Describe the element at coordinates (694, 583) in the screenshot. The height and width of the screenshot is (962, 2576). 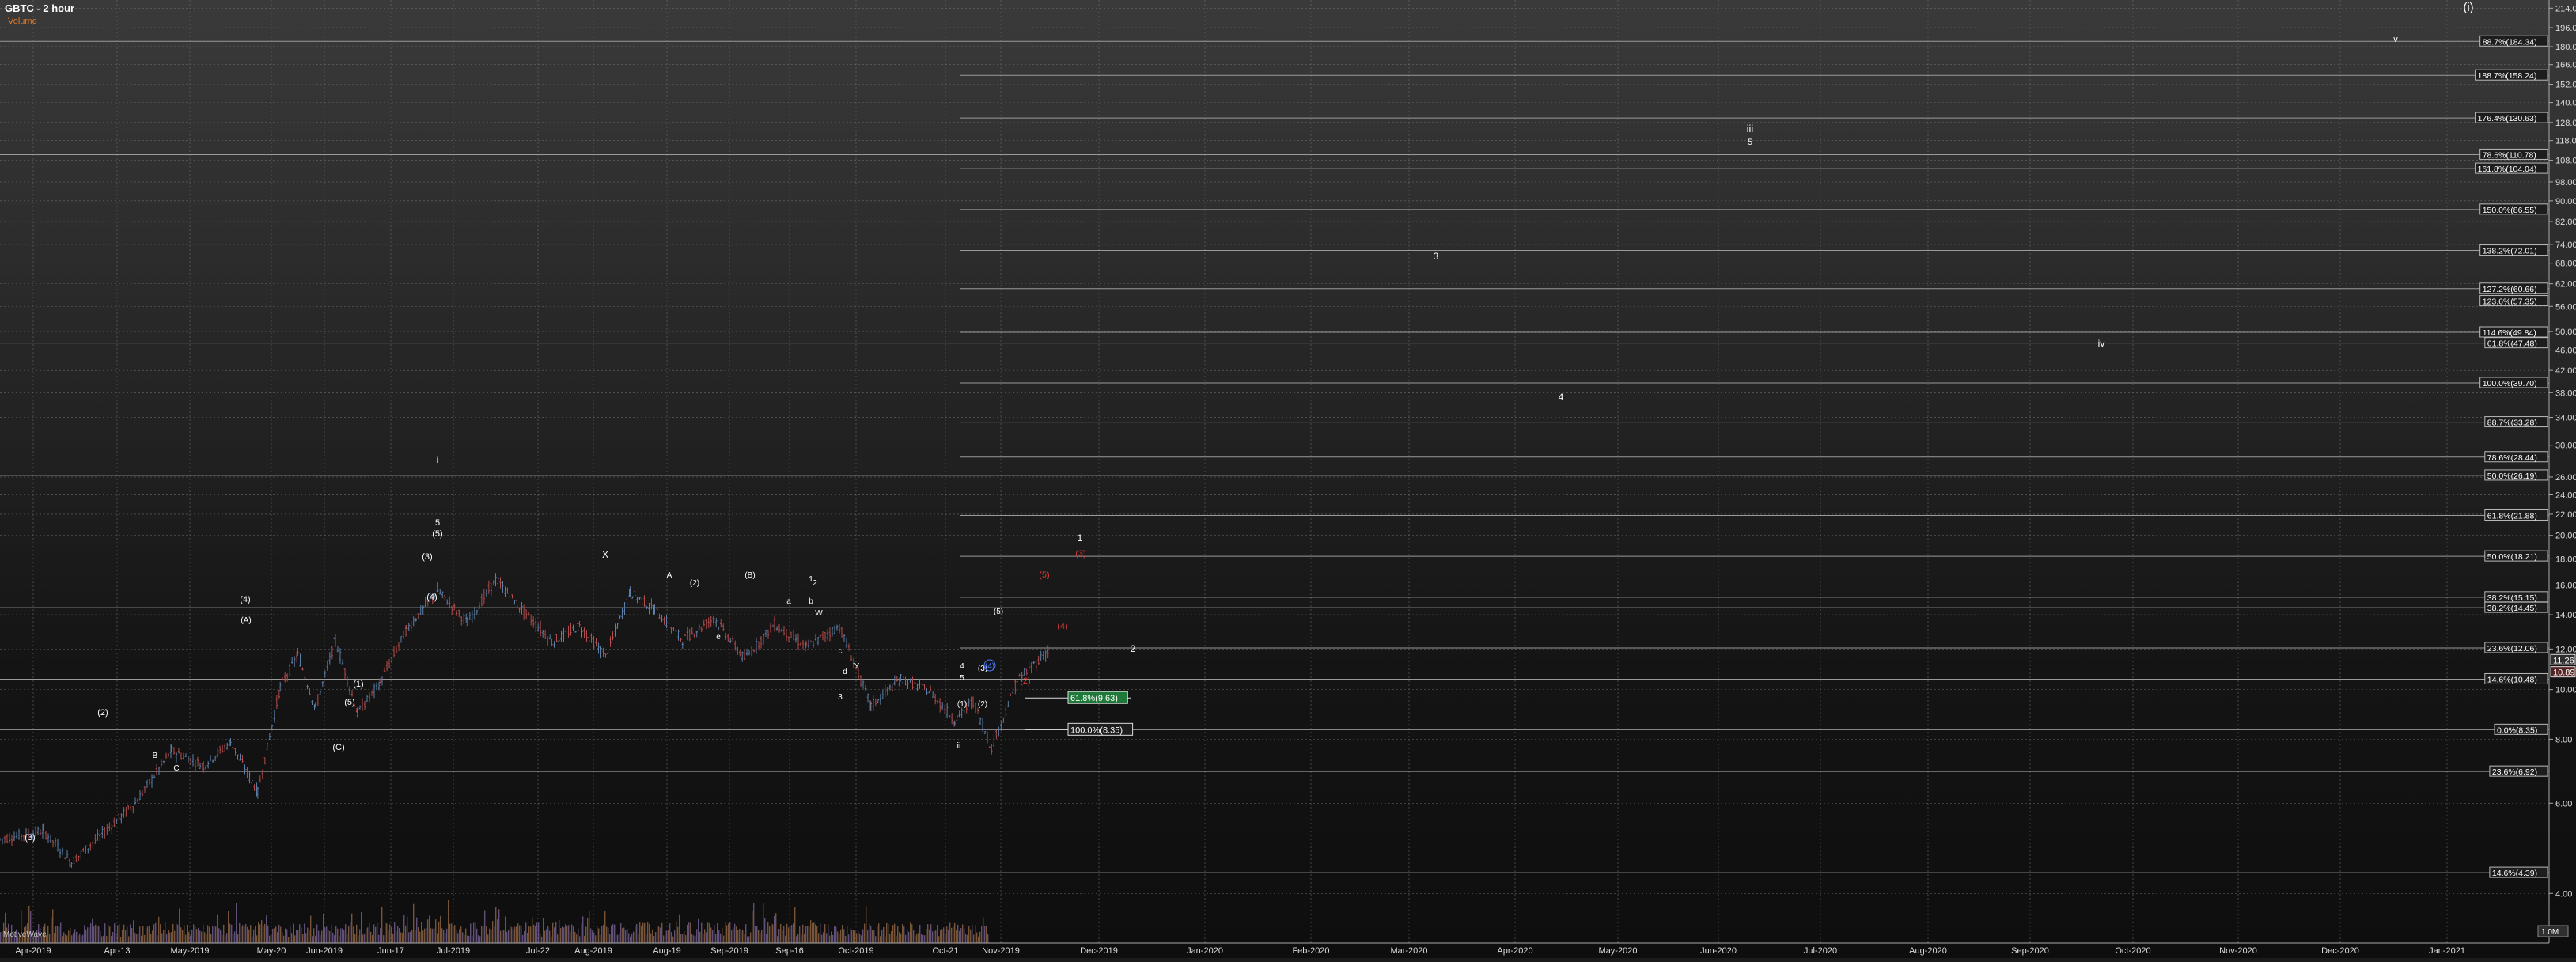
I see `wave-label: (2)` at that location.